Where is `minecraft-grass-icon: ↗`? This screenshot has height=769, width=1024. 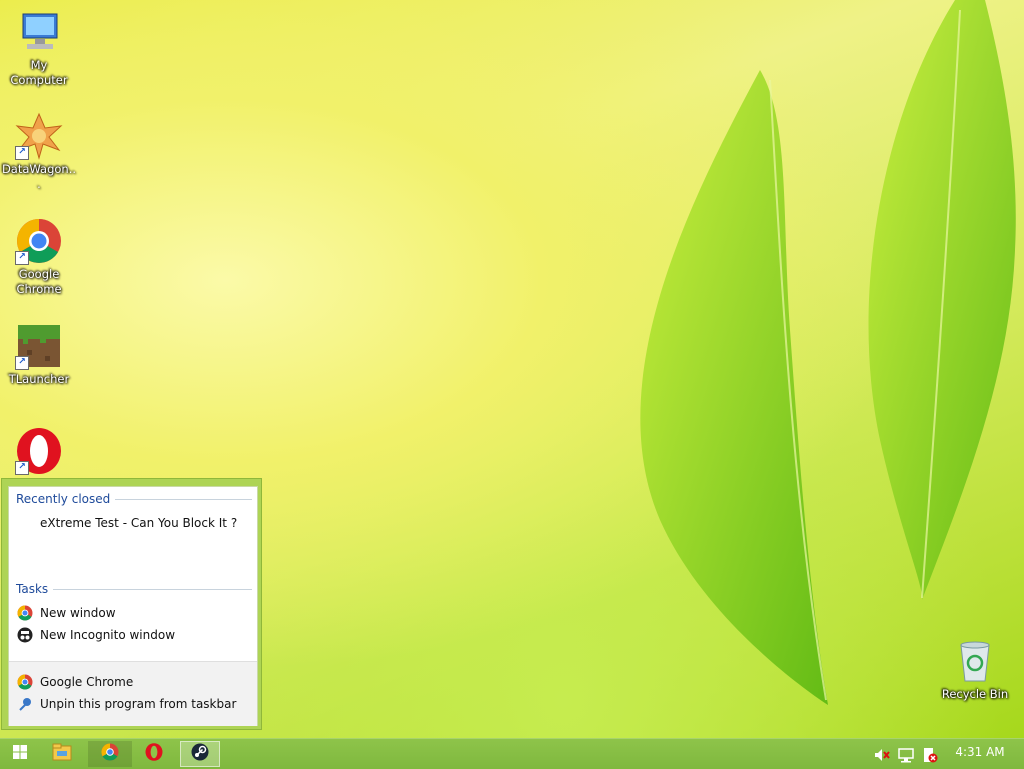 minecraft-grass-icon: ↗ is located at coordinates (39, 346).